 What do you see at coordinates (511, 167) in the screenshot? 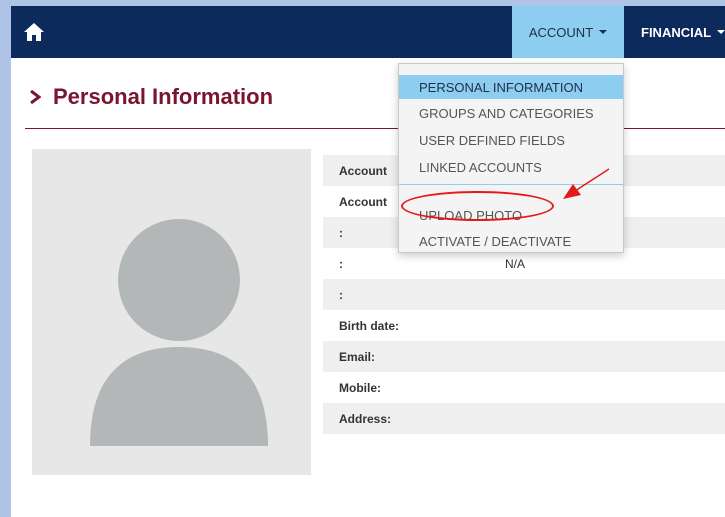
I see `menu-item-linked-accounts: LINKED ACCOUNTS` at bounding box center [511, 167].